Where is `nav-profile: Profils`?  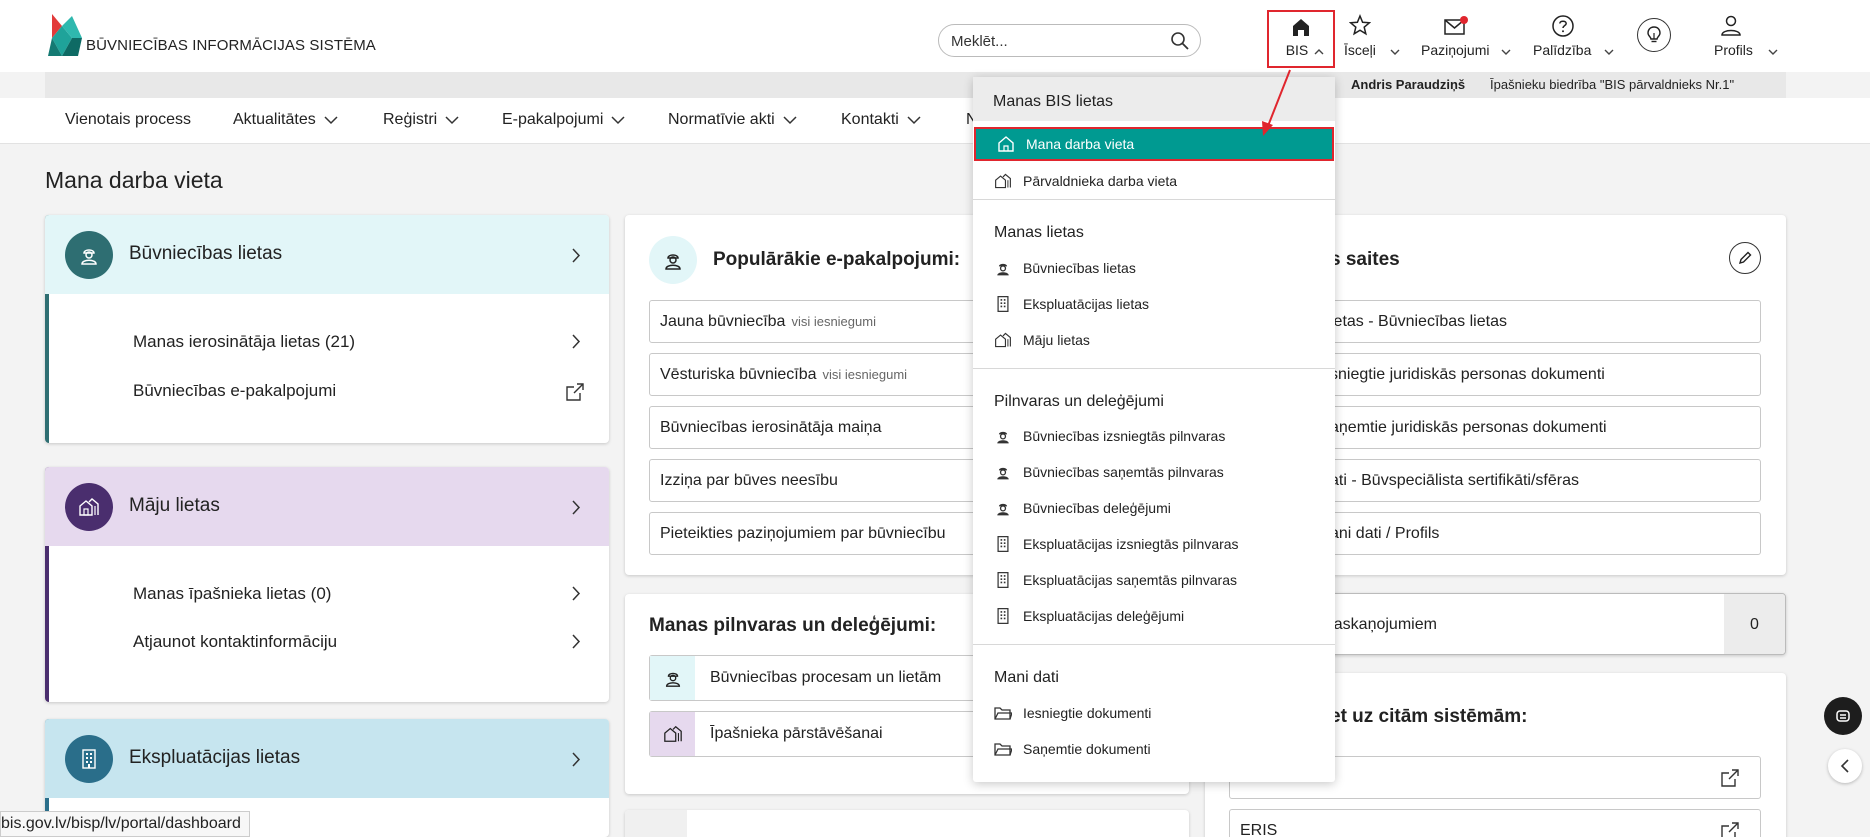 nav-profile: Profils is located at coordinates (1745, 37).